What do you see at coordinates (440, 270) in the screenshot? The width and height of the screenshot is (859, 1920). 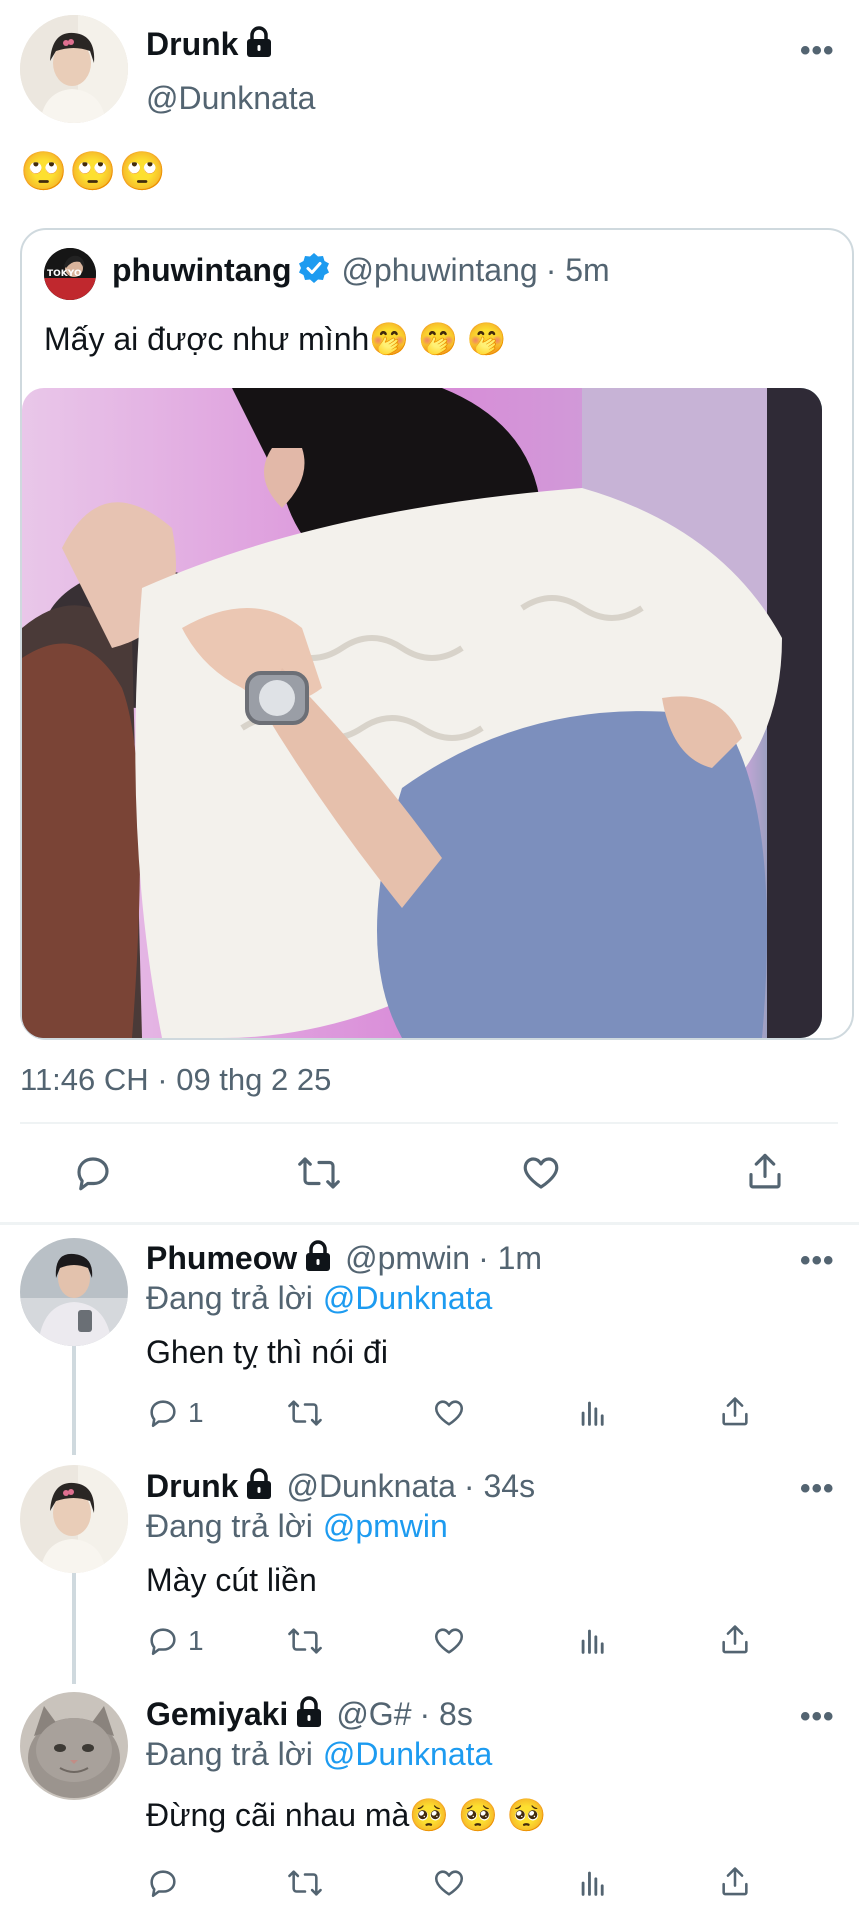 I see `quoted-handle: @phuwintang` at bounding box center [440, 270].